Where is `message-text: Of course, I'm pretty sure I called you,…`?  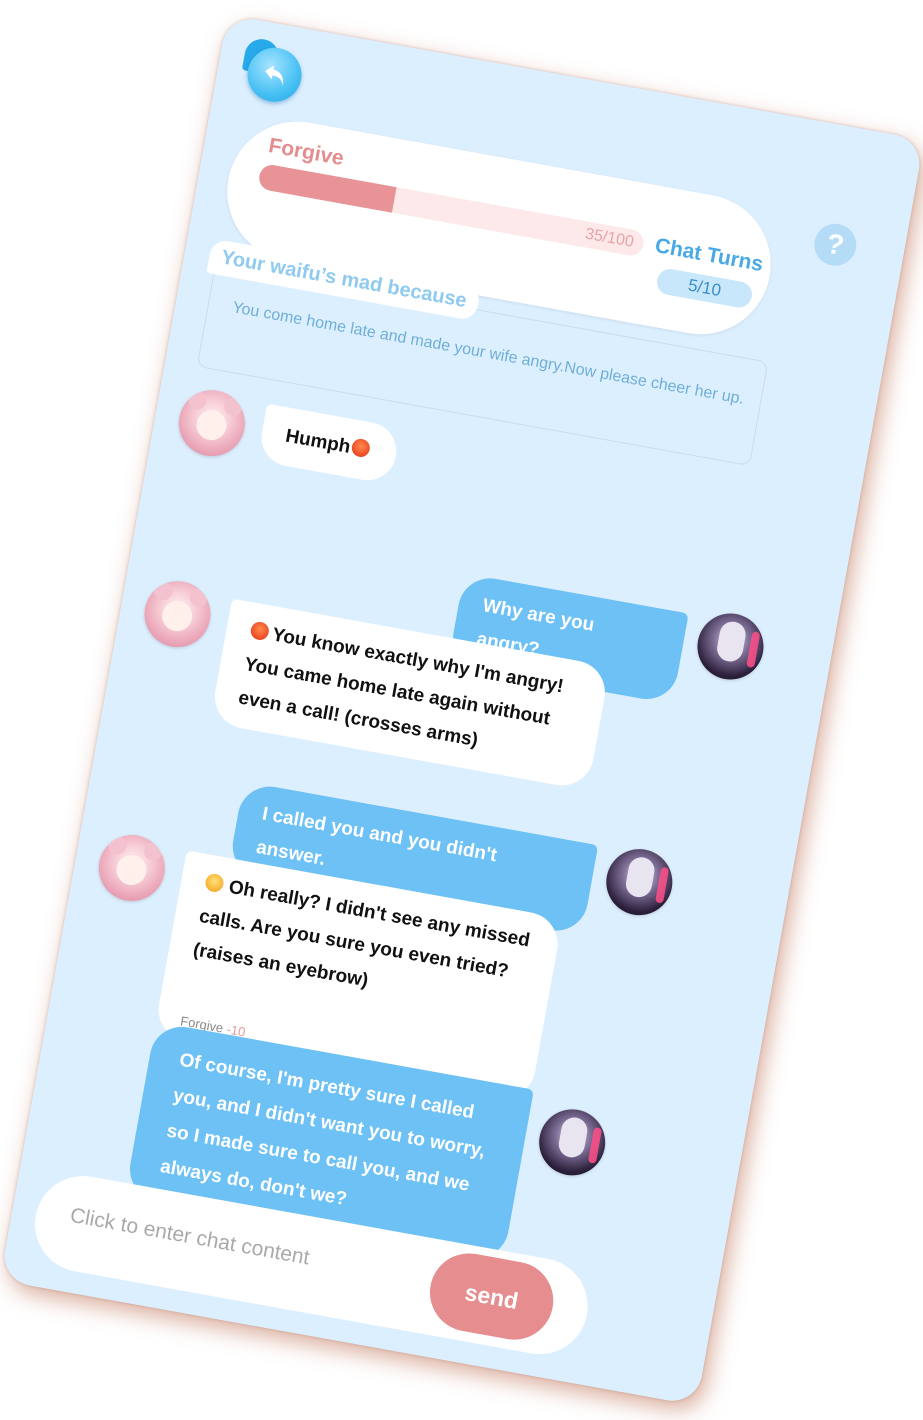
message-text: Of course, I'm pretty sure I called you,… is located at coordinates (322, 1130).